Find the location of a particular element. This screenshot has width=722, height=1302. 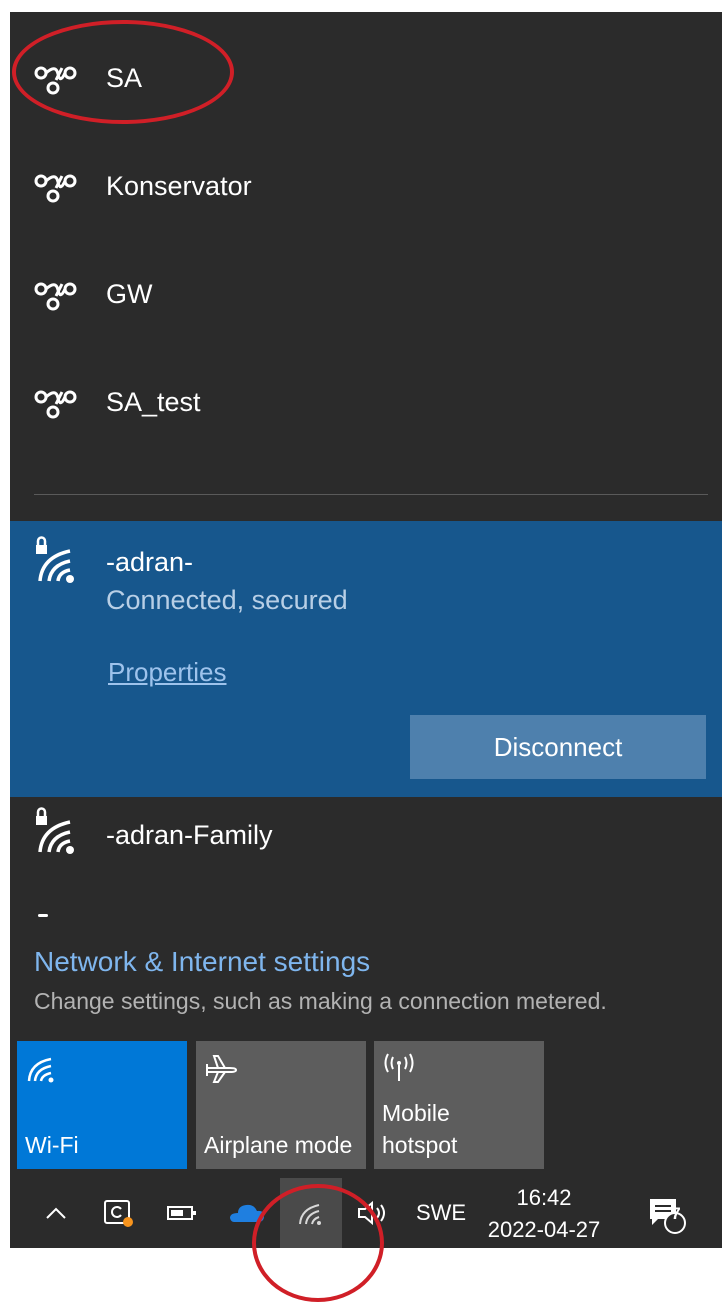

tile-label: Airplane mode is located at coordinates (278, 1145).